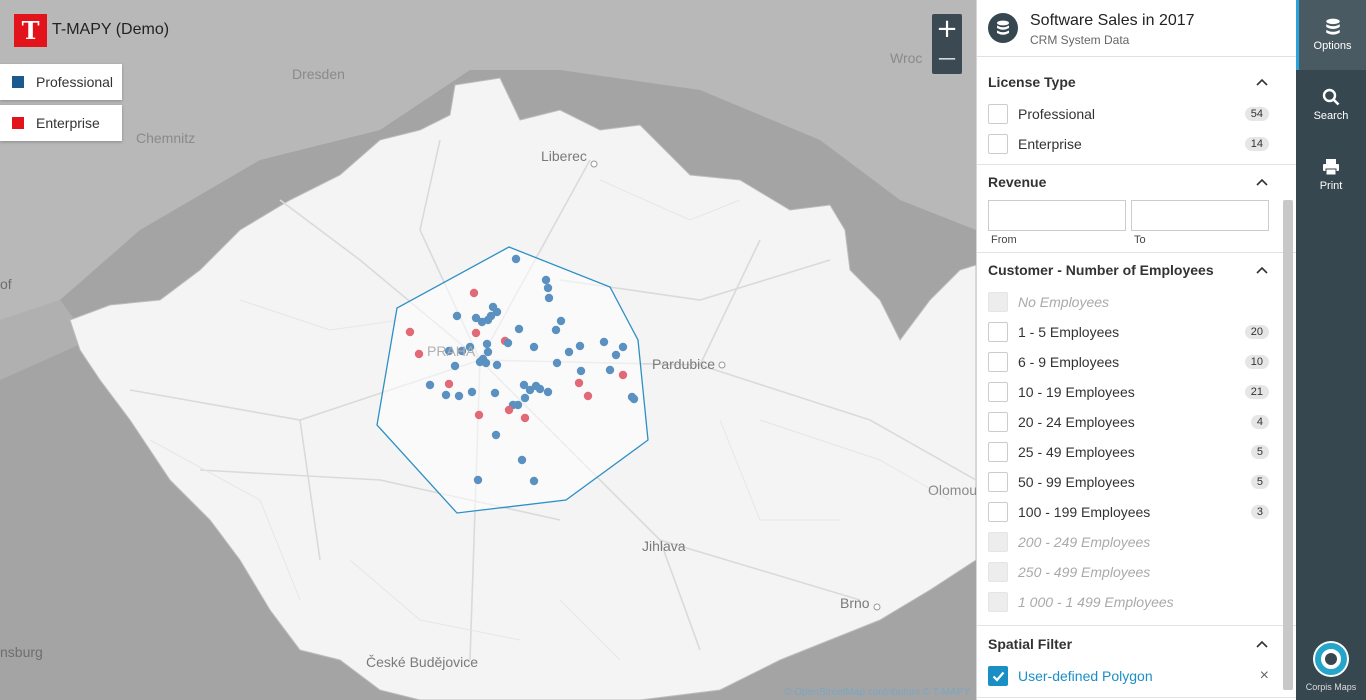 Image resolution: width=1366 pixels, height=700 pixels. Describe the element at coordinates (1288, 445) in the screenshot. I see `panel-scrollbar` at that location.